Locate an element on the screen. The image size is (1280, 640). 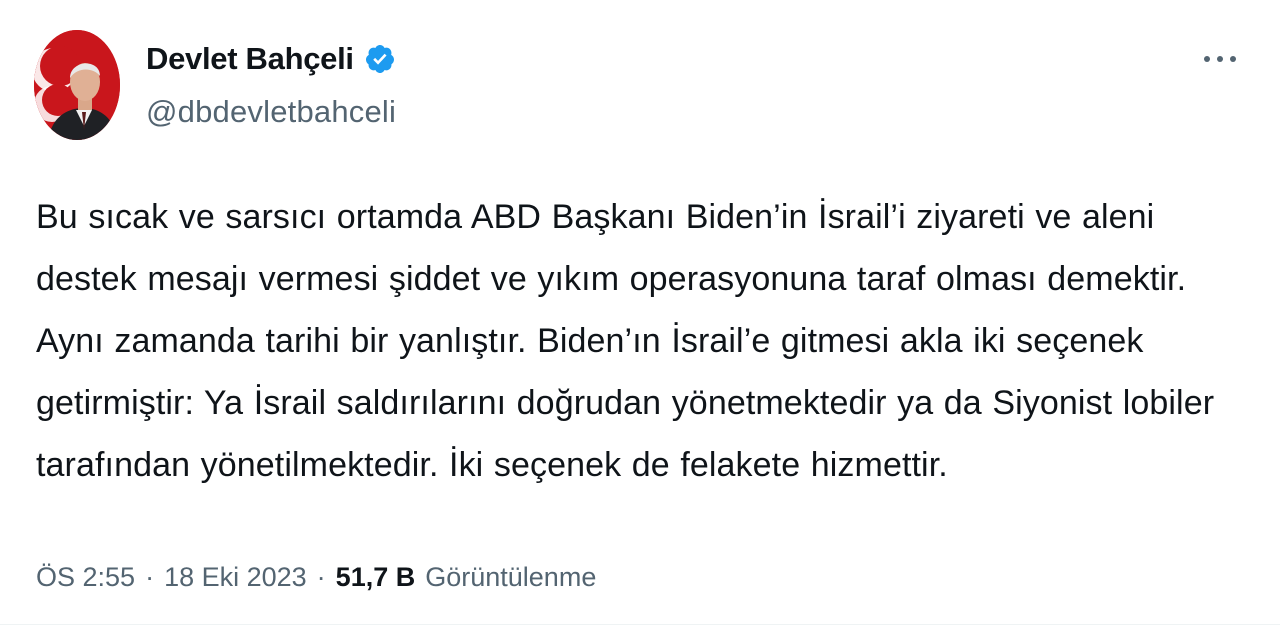
more-options-button is located at coordinates (1220, 59).